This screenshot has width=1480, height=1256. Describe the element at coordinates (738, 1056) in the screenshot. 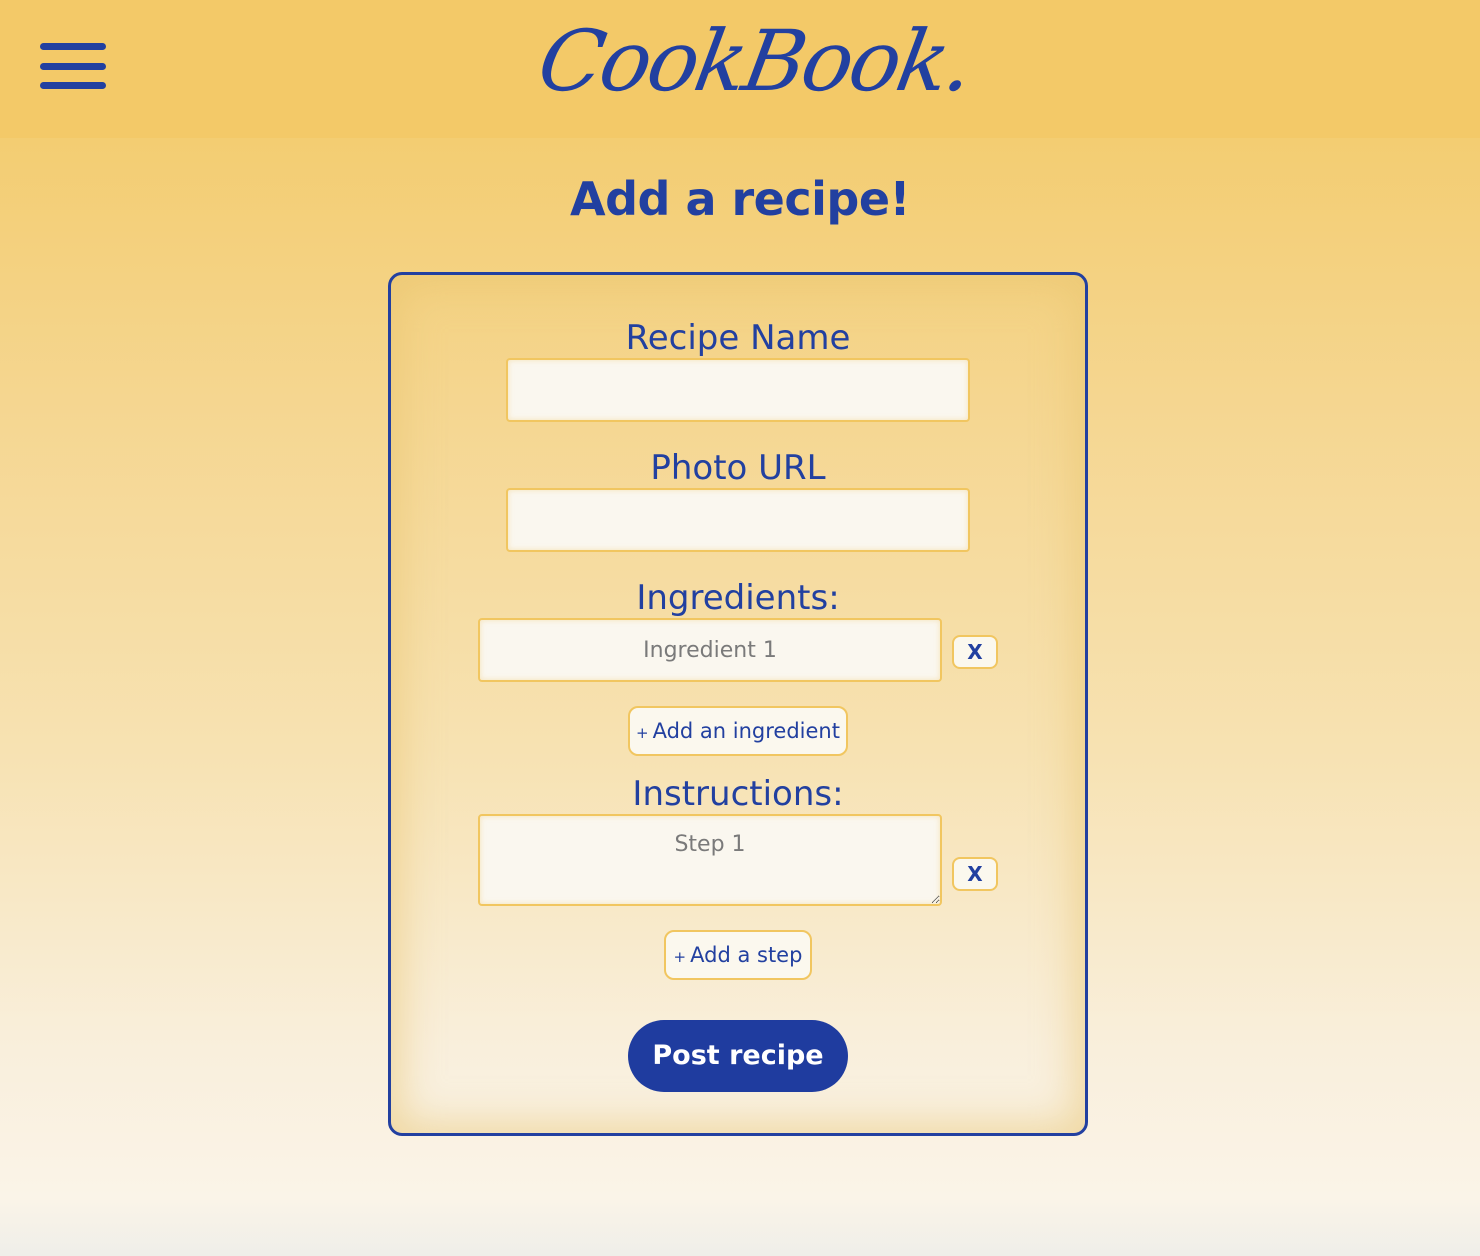

I see `post-recipe-button: Post recipe` at that location.